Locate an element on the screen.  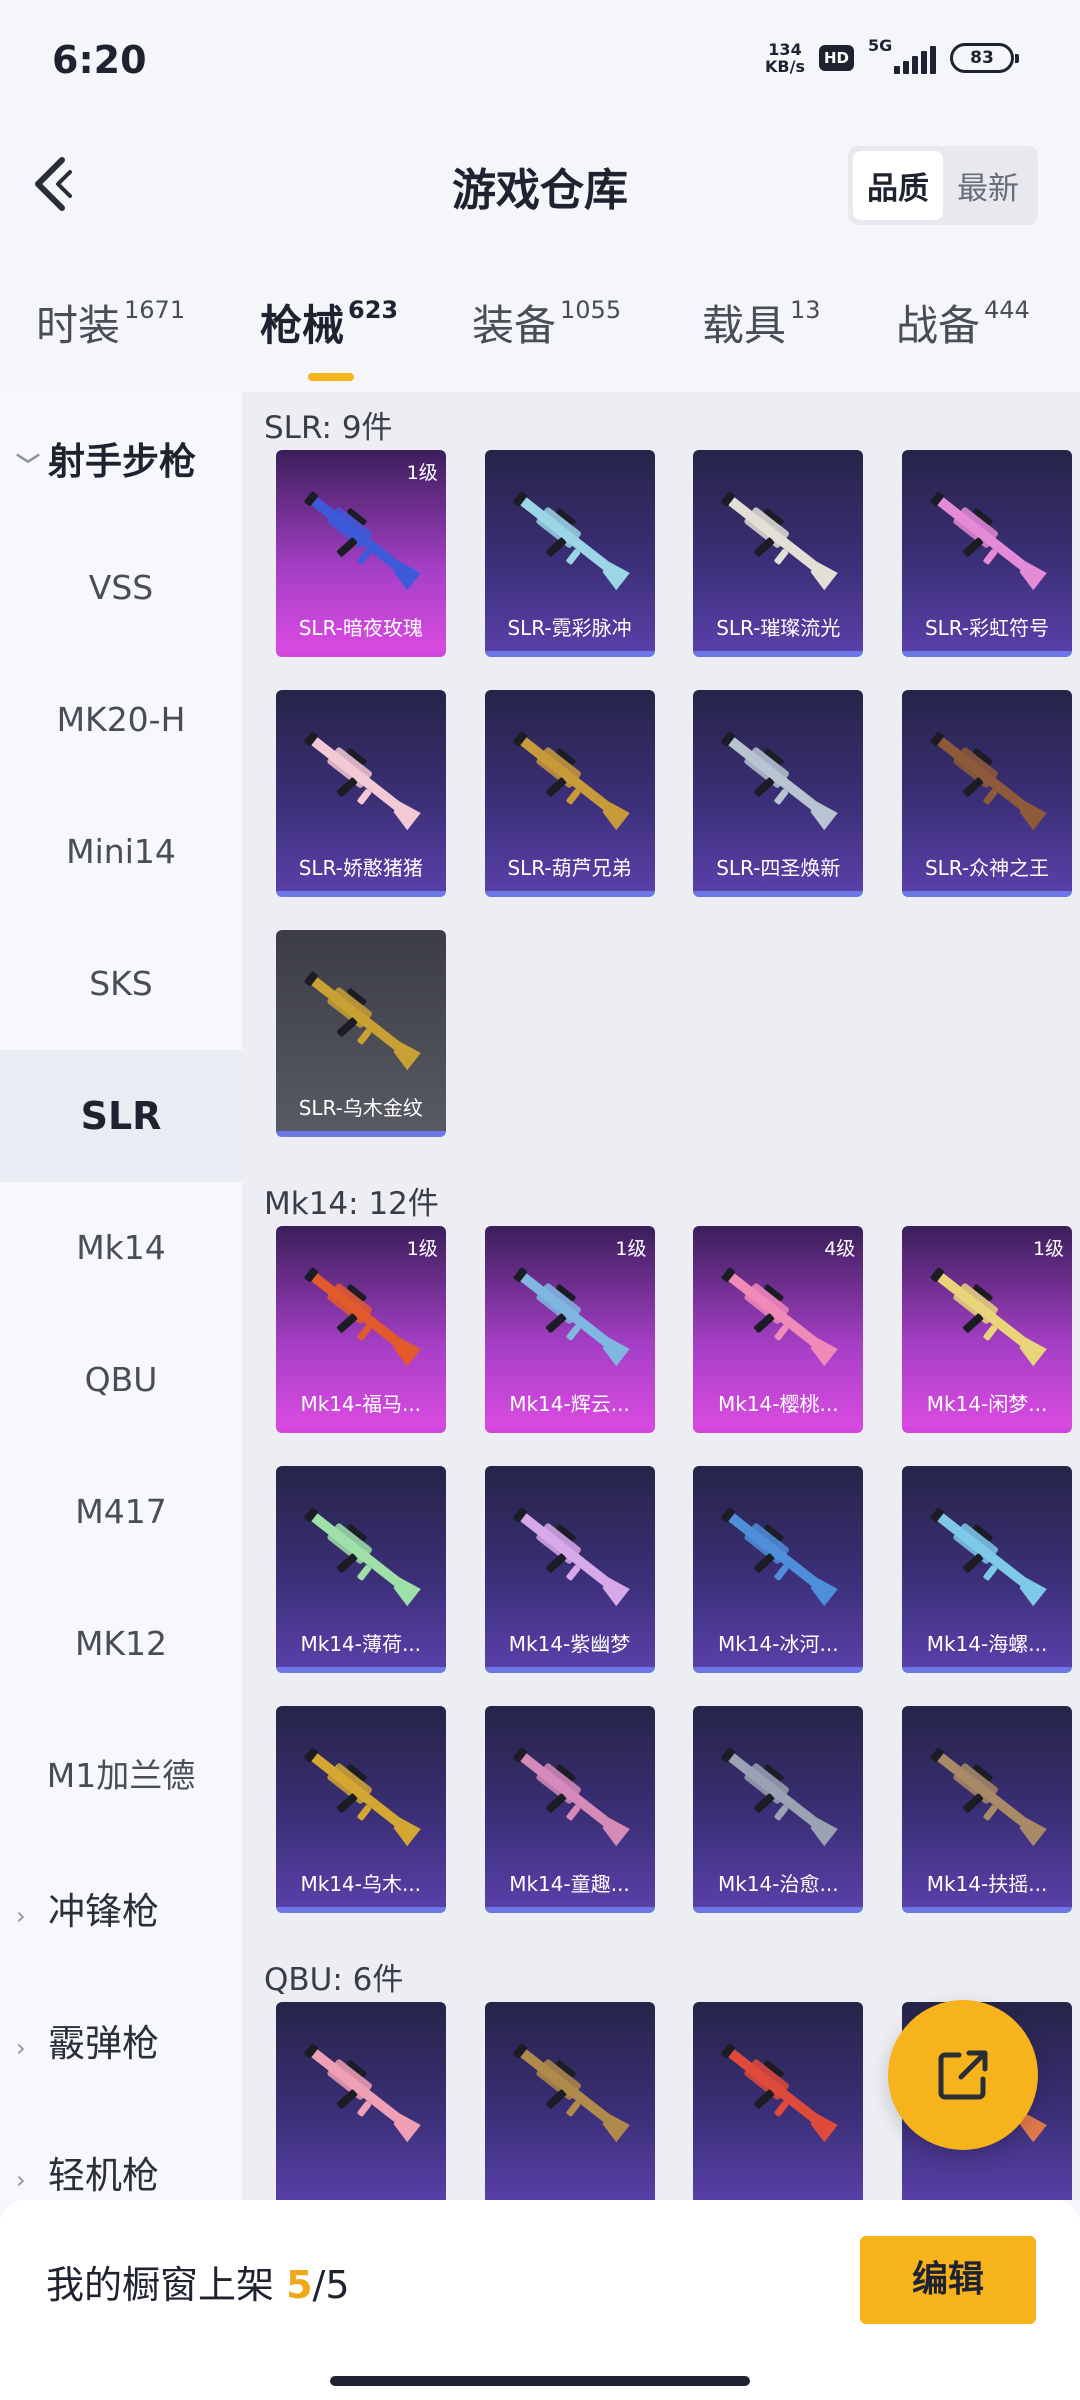
showcase-status: 我的橱窗上架 5/5 is located at coordinates (198, 2281).